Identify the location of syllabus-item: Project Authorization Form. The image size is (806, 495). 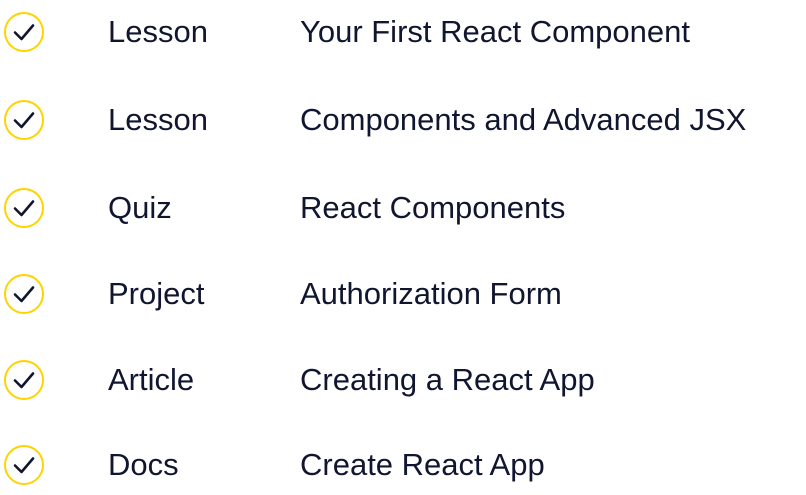
(403, 294).